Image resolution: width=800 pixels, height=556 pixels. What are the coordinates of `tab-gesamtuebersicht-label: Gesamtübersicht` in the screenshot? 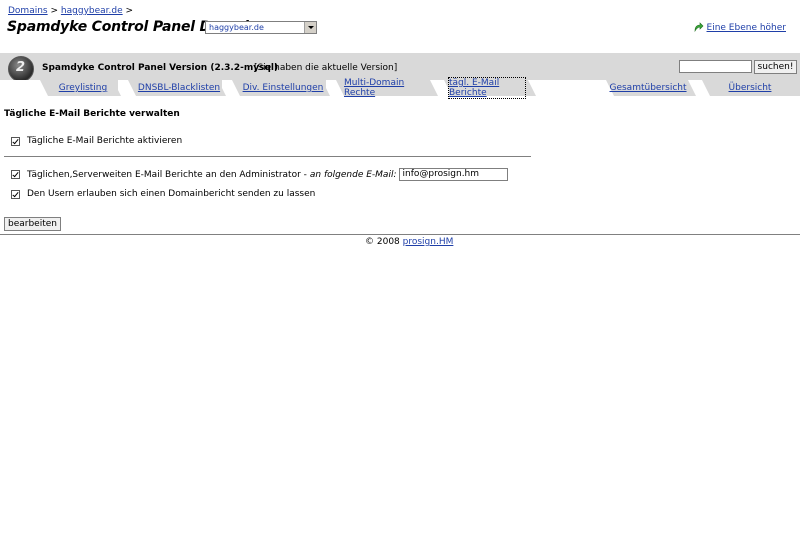 It's located at (647, 88).